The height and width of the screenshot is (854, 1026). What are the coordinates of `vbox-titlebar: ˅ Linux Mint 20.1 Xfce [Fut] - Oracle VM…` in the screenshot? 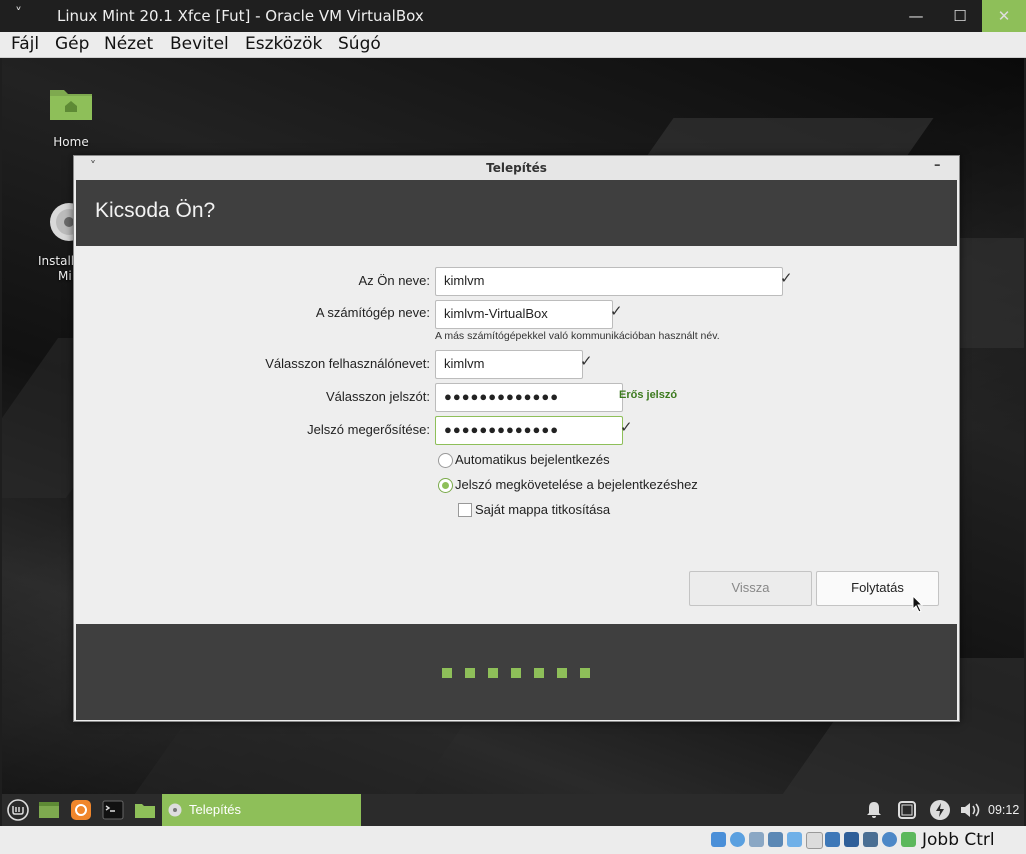 It's located at (513, 16).